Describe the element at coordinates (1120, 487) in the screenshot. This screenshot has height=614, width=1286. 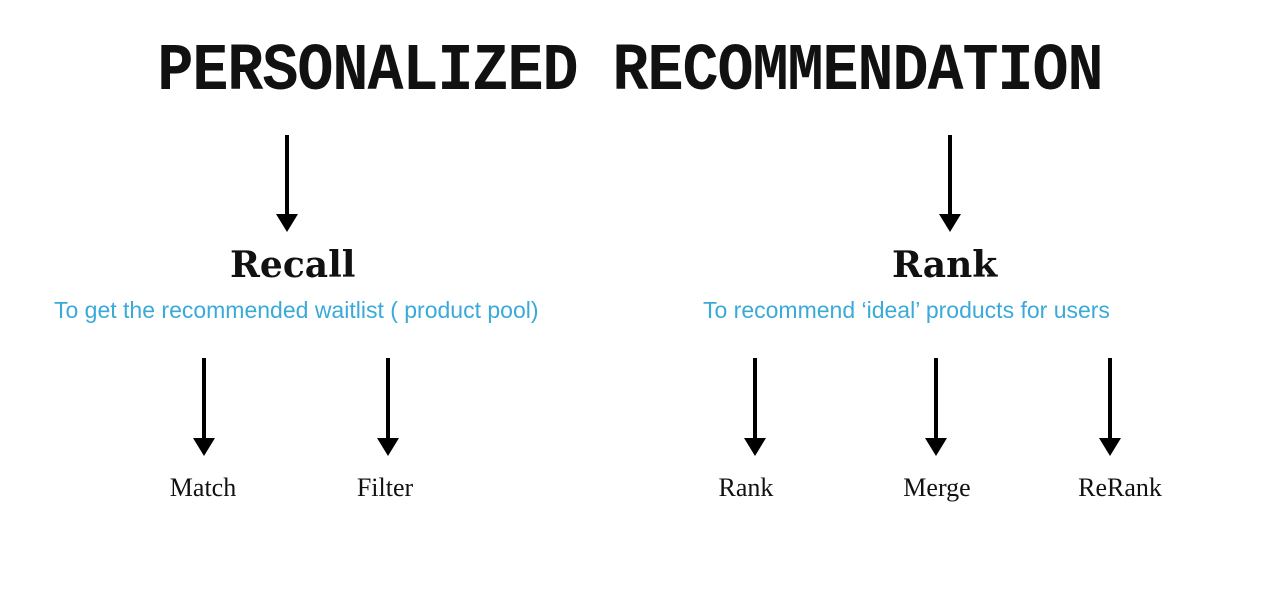
I see `node-rerank: ReRank` at that location.